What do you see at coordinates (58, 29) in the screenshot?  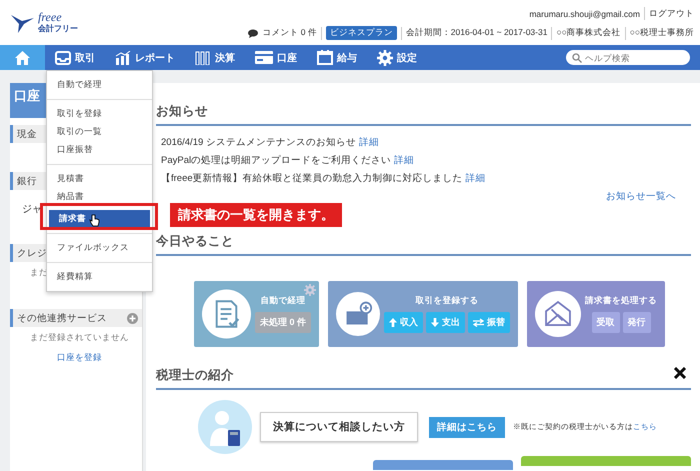 I see `logo-text: 会計フリー` at bounding box center [58, 29].